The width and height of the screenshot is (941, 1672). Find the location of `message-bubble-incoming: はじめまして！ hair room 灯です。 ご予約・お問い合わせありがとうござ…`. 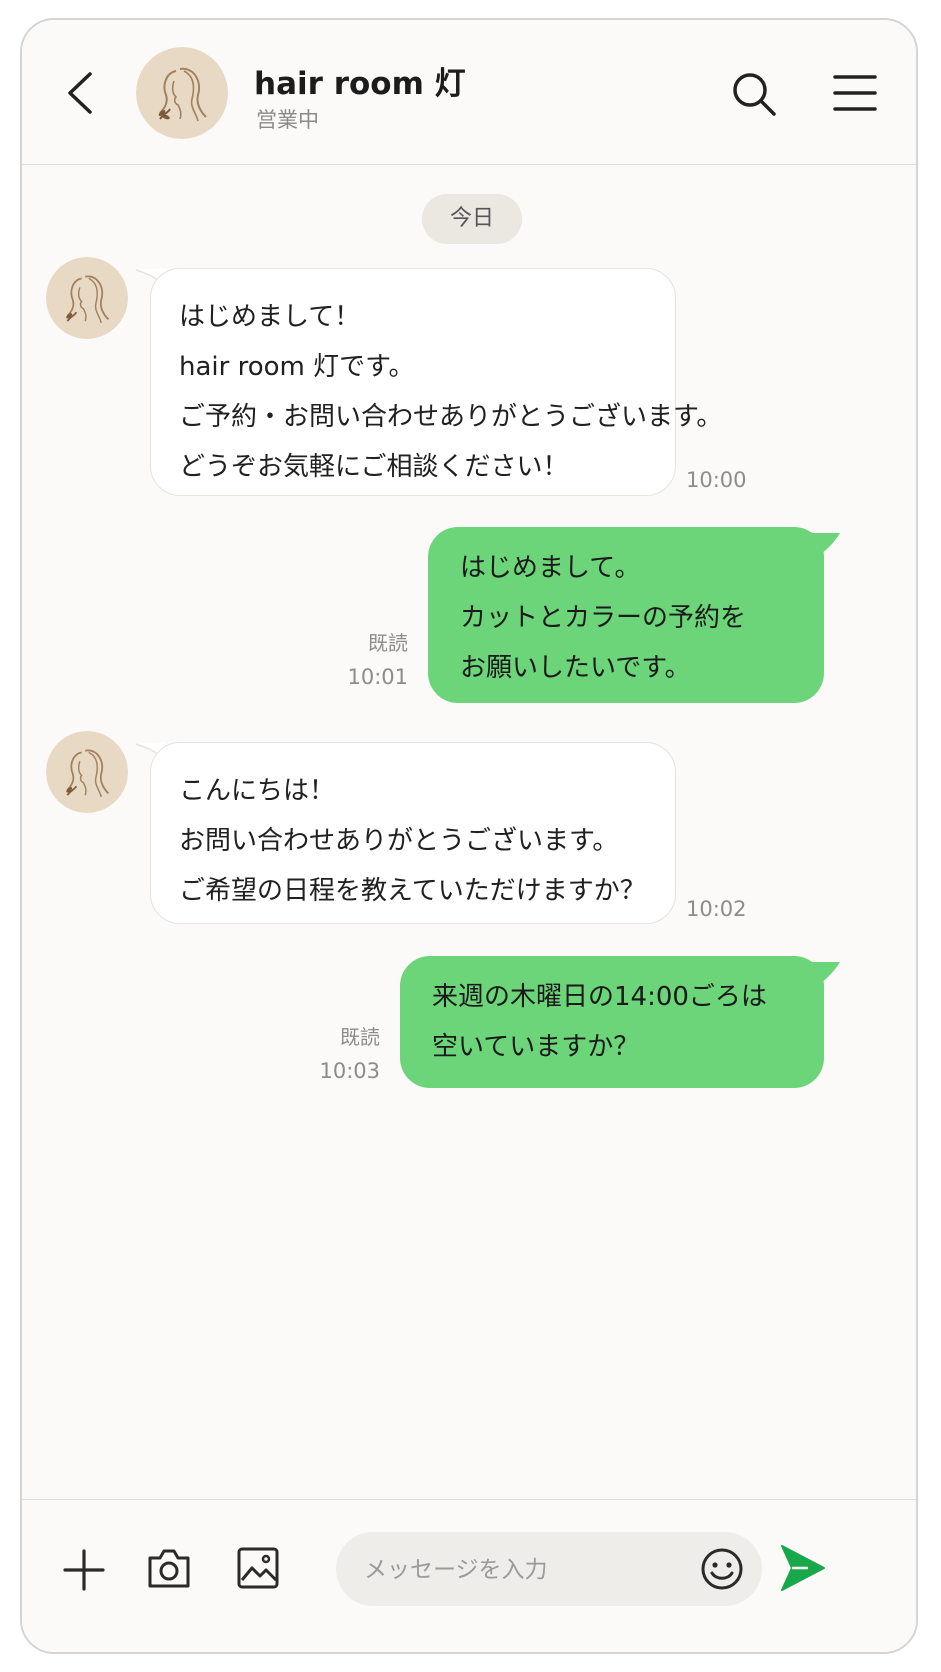

message-bubble-incoming: はじめまして！ hair room 灯です。 ご予約・お問い合わせありがとうござ… is located at coordinates (436, 382).